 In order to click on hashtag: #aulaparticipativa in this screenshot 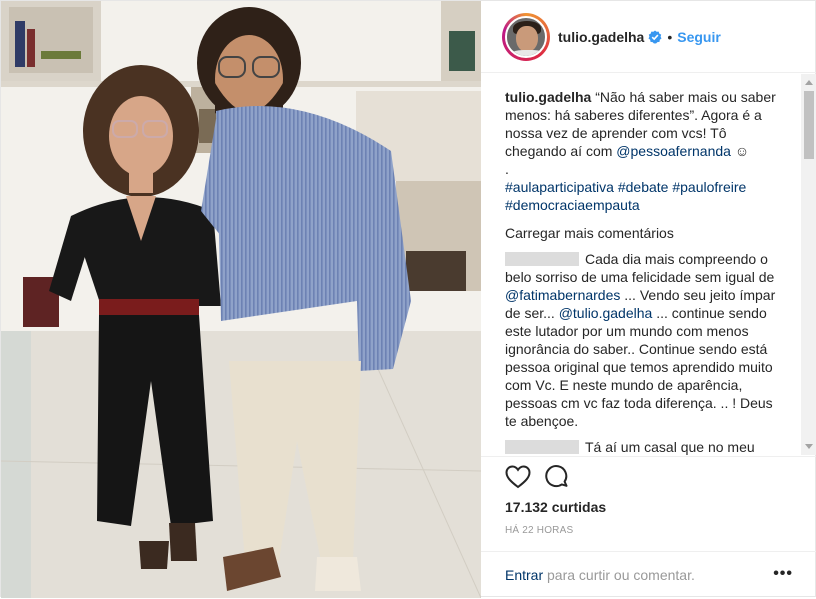, I will do `click(559, 187)`.